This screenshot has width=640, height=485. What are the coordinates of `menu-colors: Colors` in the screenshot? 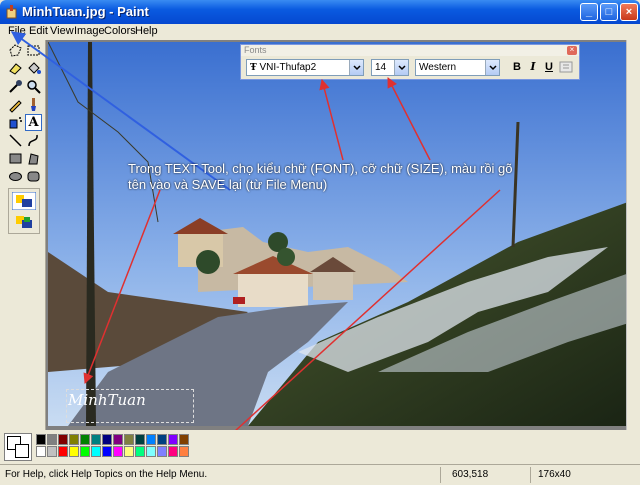 It's located at (120, 31).